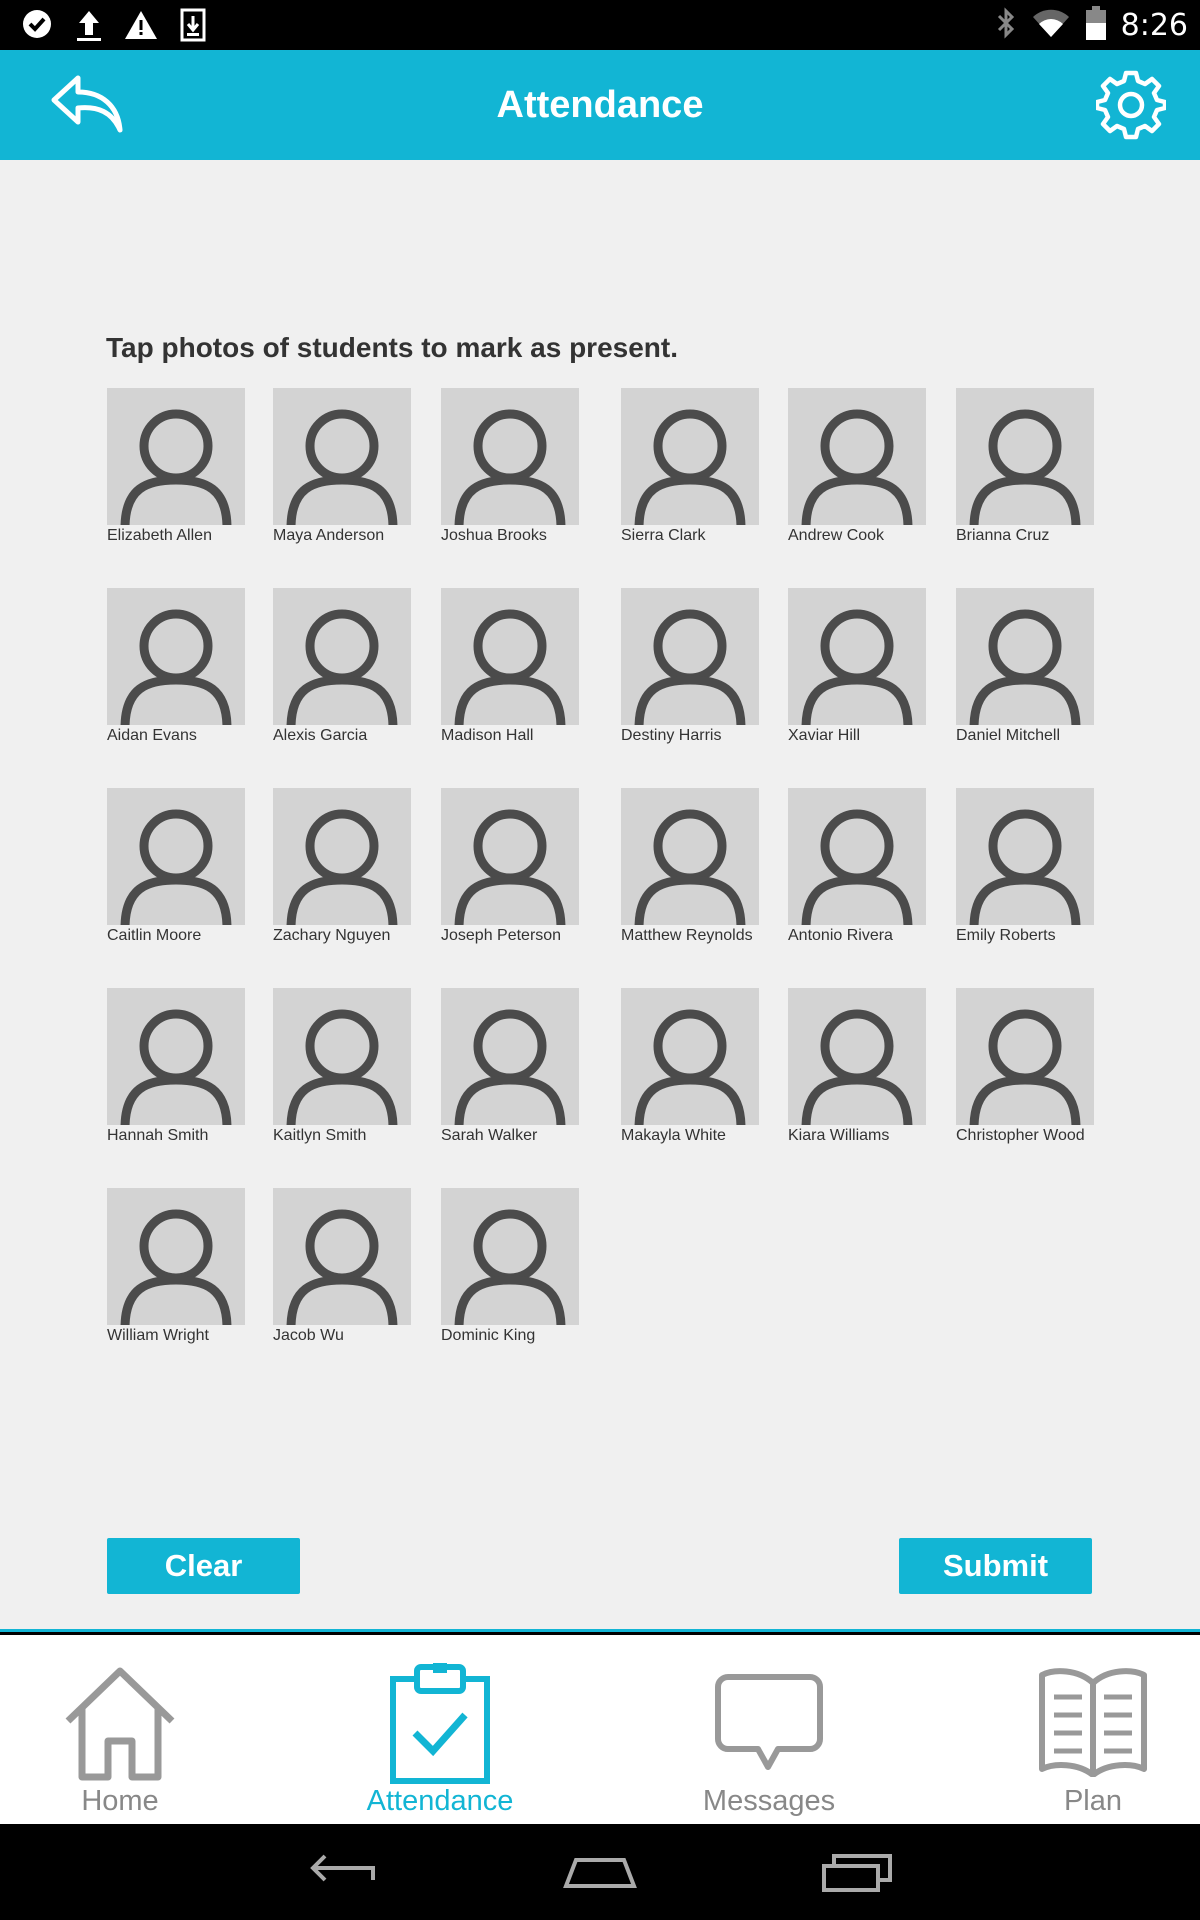 This screenshot has width=1200, height=1920. I want to click on student-name: Jacob Wu, so click(308, 1335).